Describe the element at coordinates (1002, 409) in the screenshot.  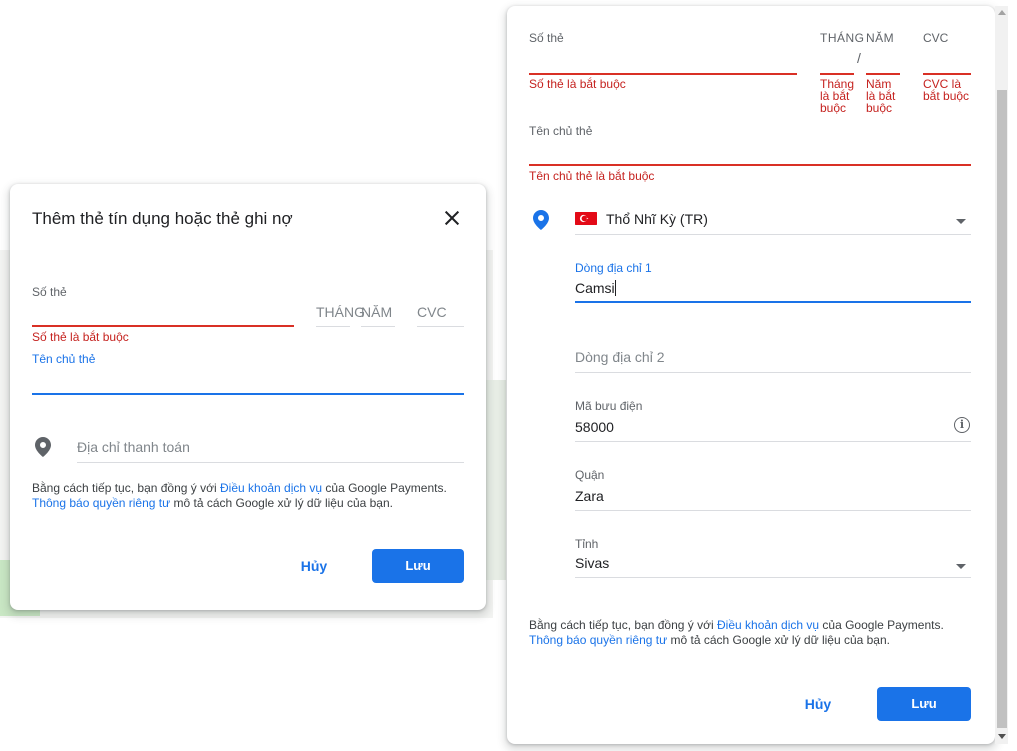
I see `scrollbar-thumb` at that location.